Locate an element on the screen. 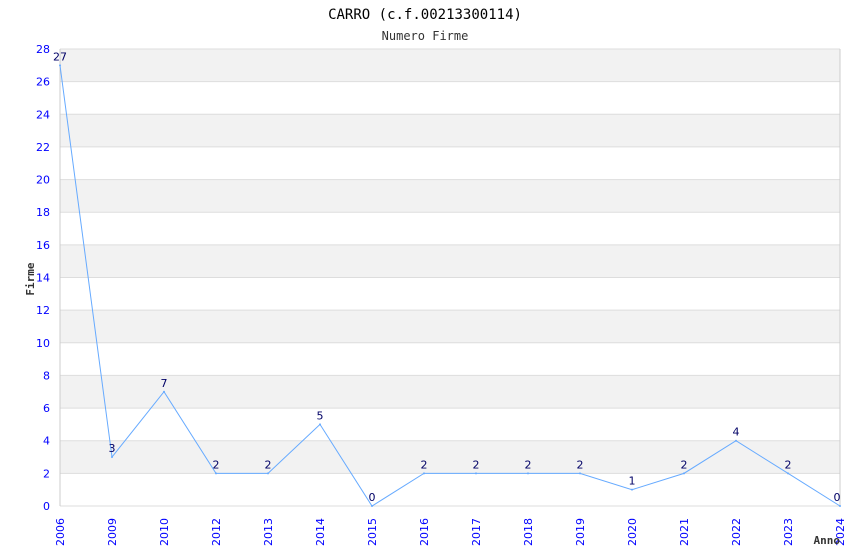 This screenshot has width=850, height=550. y-tick-label: 10 is located at coordinates (43, 343).